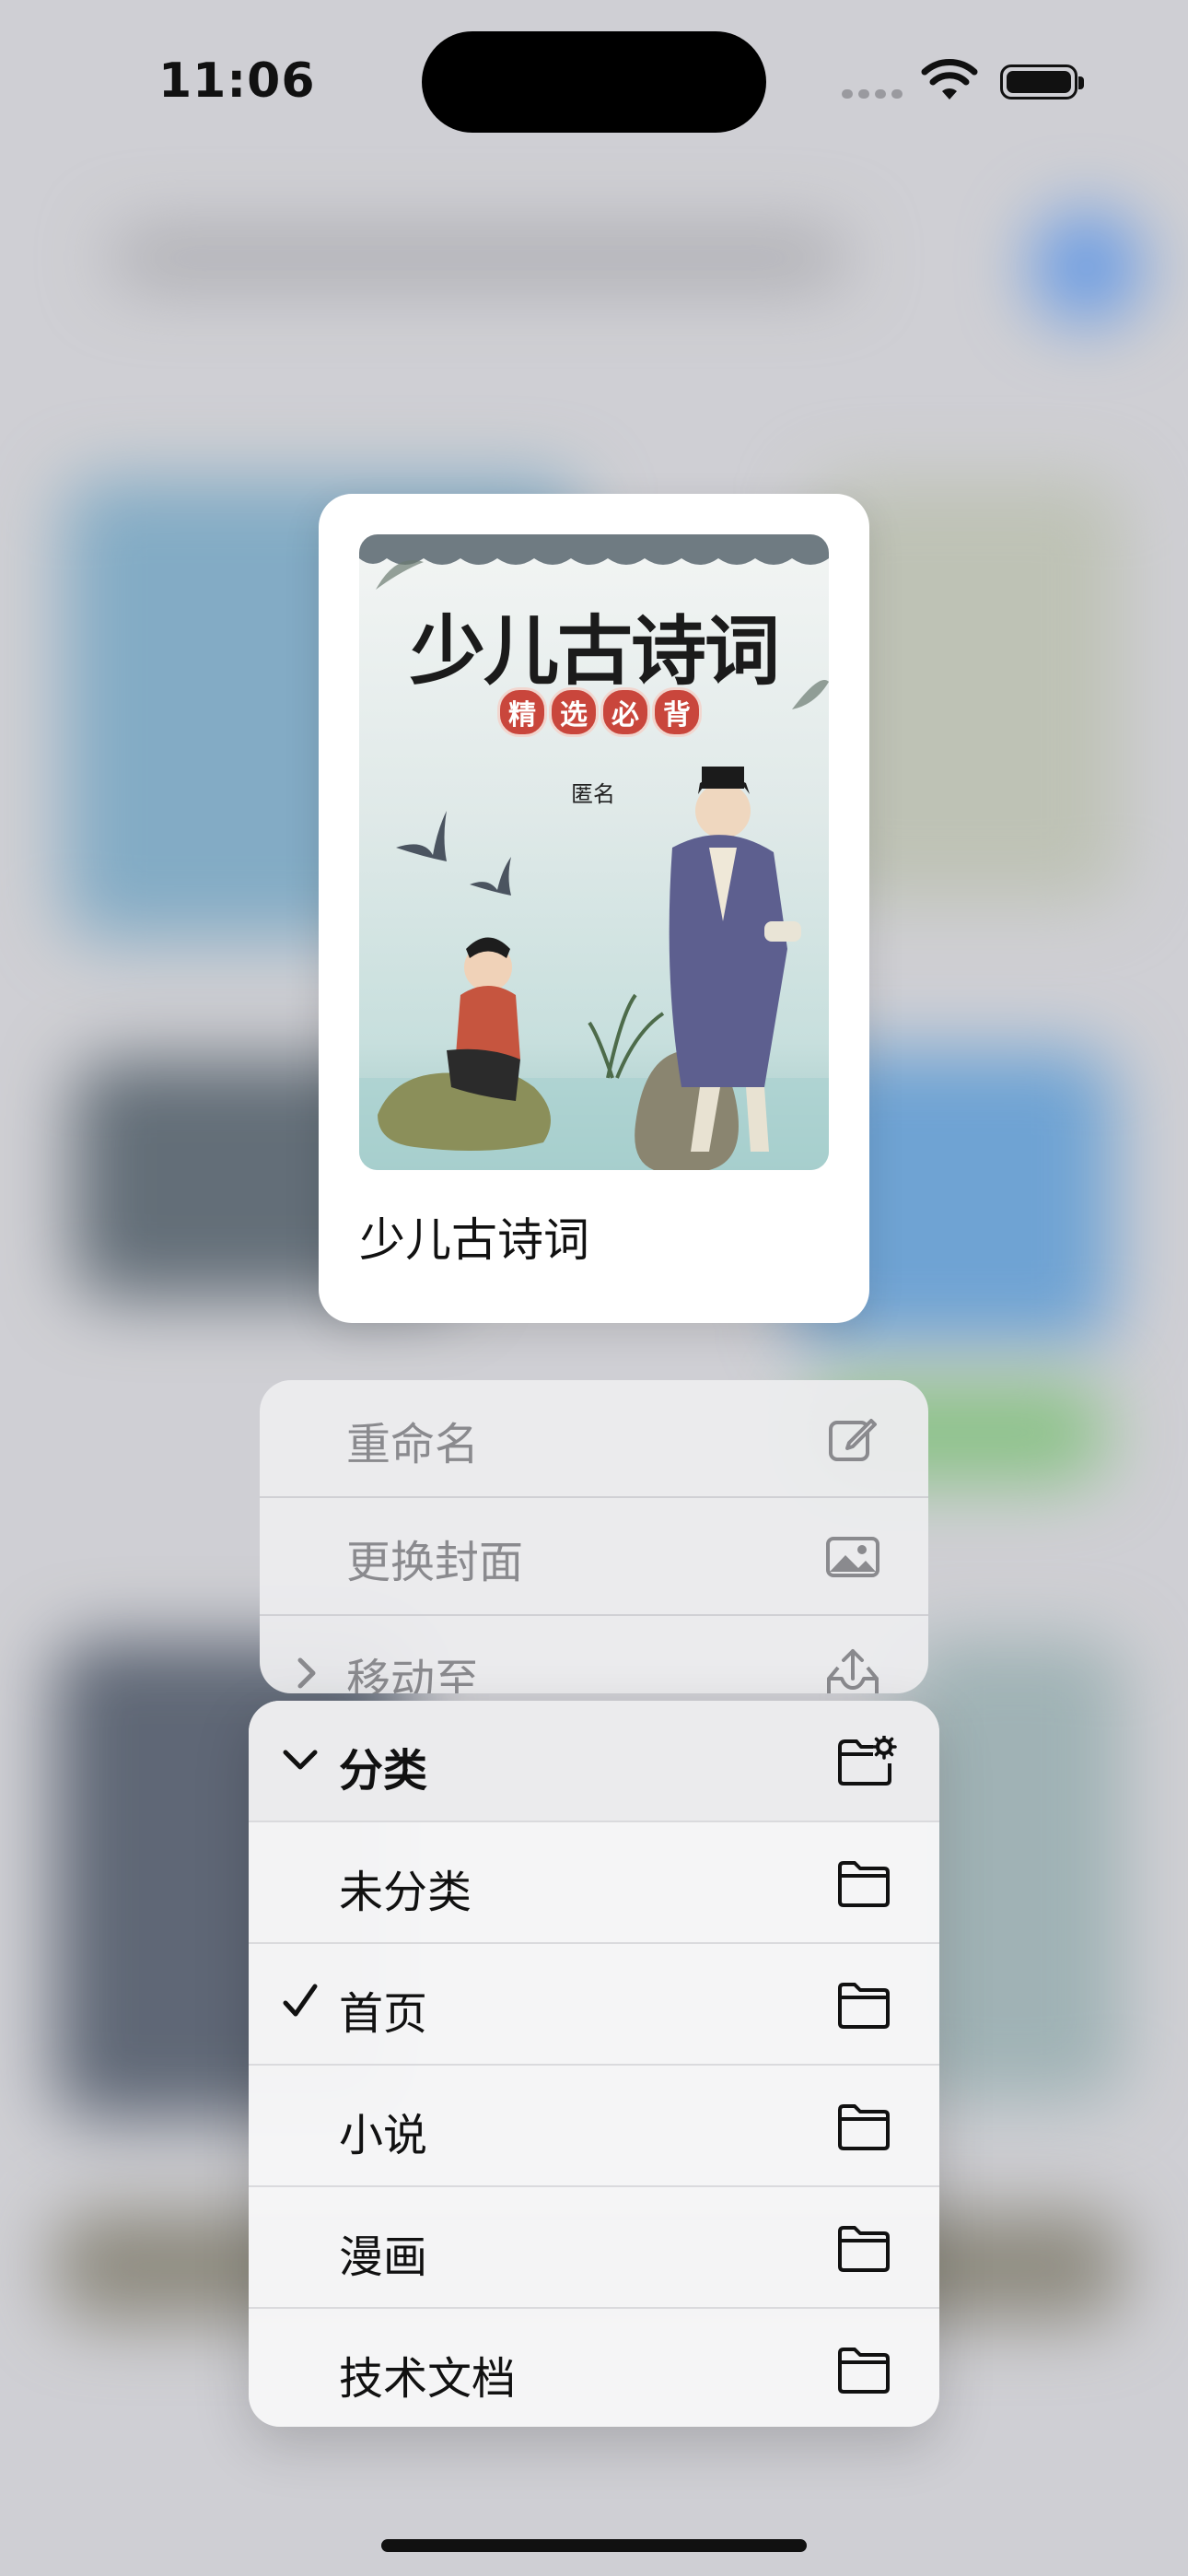 This screenshot has height=2576, width=1188. What do you see at coordinates (413, 1444) in the screenshot?
I see `menu-item-label: 重命名` at bounding box center [413, 1444].